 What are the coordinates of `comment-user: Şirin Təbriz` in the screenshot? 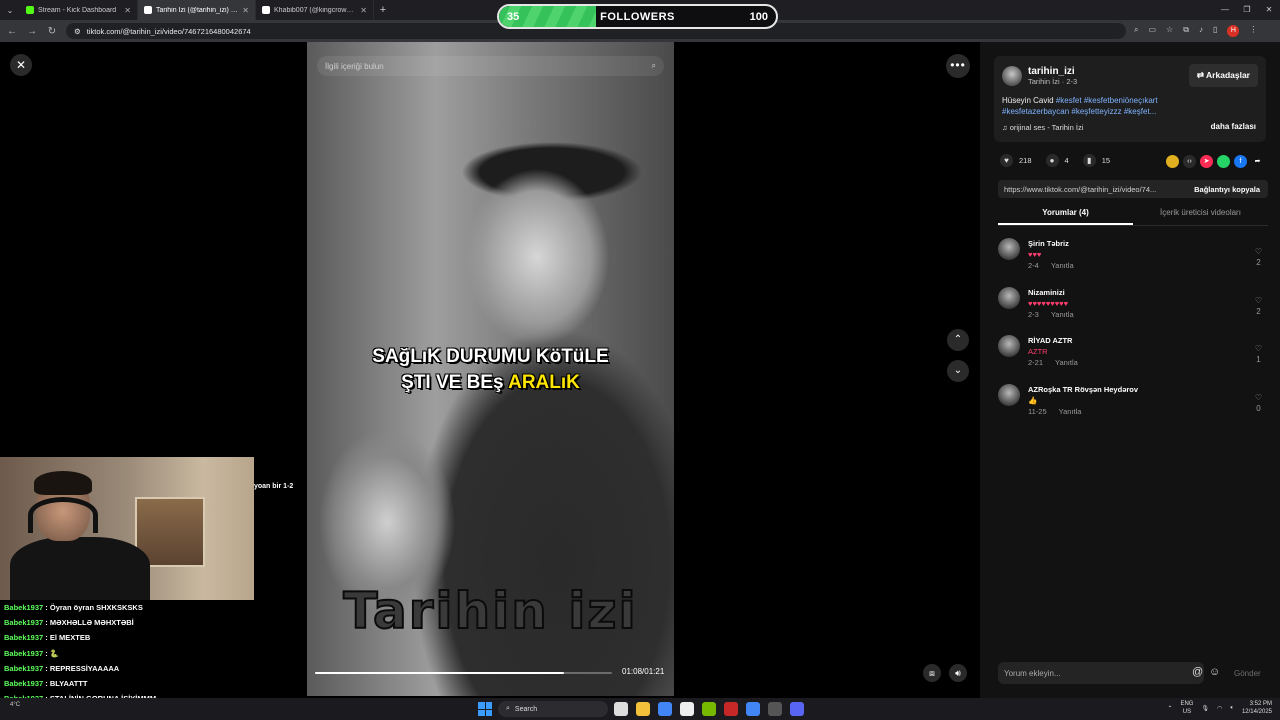 It's located at (1057, 243).